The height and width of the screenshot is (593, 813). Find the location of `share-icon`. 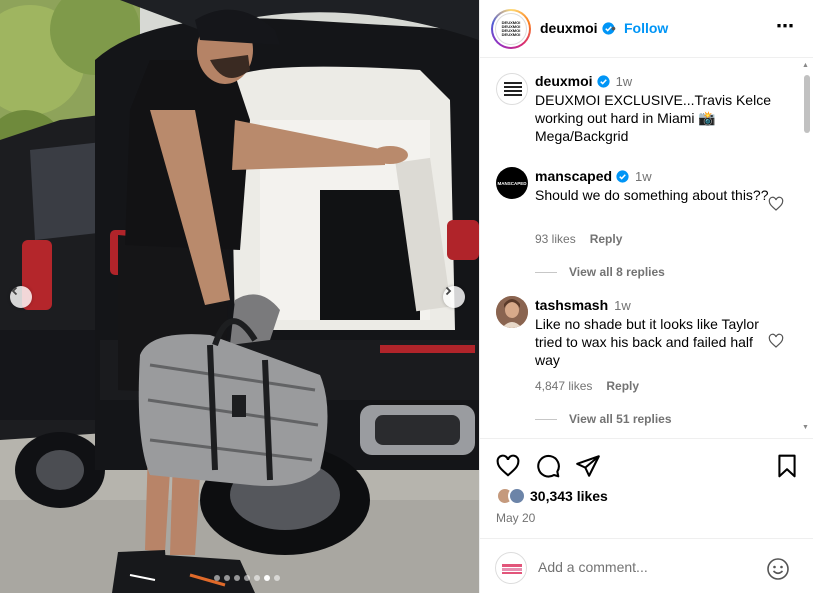

share-icon is located at coordinates (588, 466).